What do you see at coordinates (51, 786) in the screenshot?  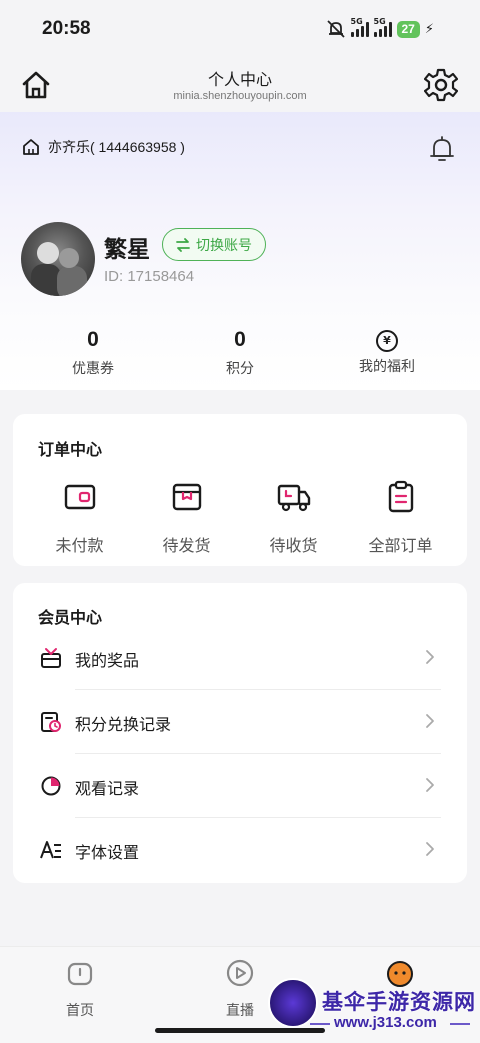 I see `pie-chart-icon` at bounding box center [51, 786].